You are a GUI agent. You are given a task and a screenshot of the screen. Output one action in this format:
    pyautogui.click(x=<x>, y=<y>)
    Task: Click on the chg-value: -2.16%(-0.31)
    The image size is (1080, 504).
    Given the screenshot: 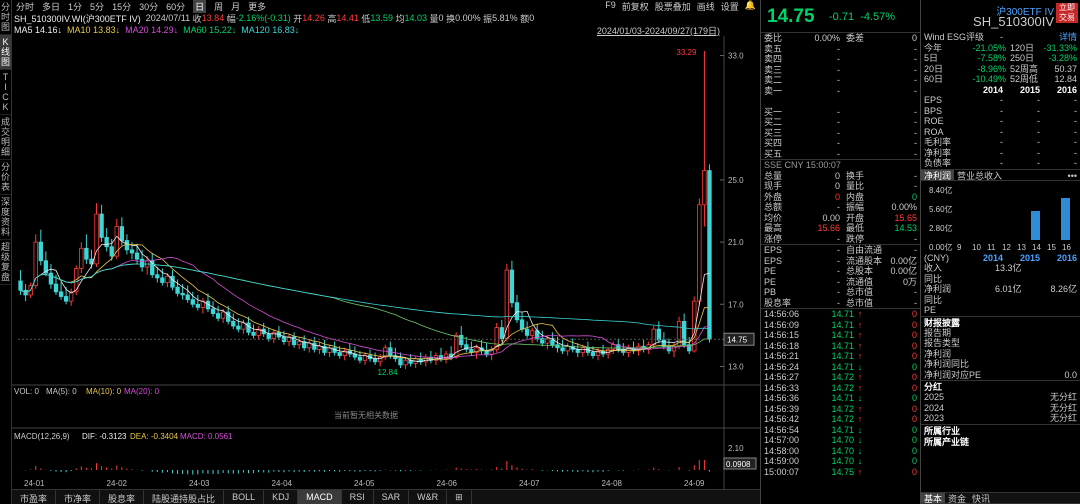 What is the action you would take?
    pyautogui.click(x=263, y=18)
    